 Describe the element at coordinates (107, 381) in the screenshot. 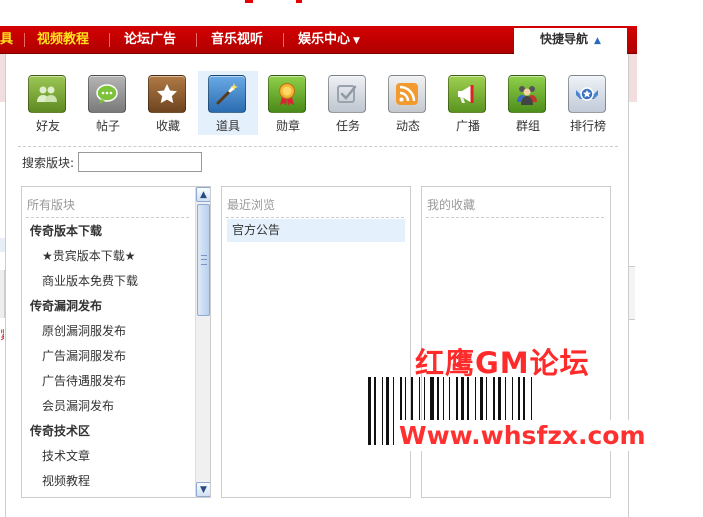

I see `forum-item: 广告待遇服发布` at that location.